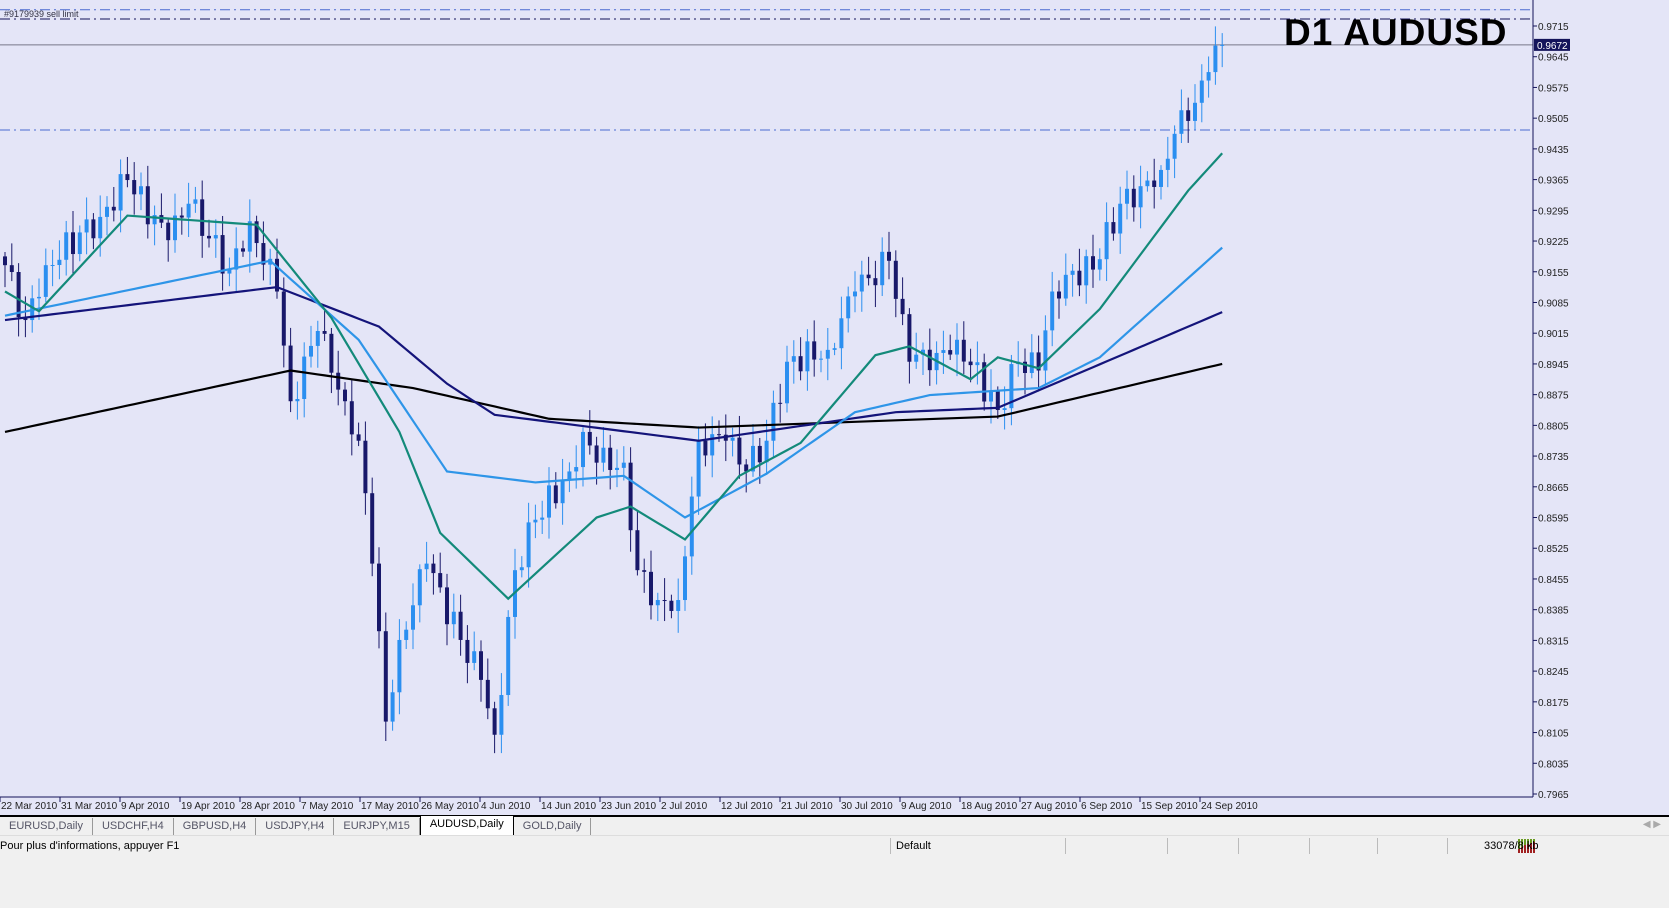 This screenshot has height=908, width=1669. Describe the element at coordinates (1553, 672) in the screenshot. I see `y-tick-label: 0.8245` at that location.